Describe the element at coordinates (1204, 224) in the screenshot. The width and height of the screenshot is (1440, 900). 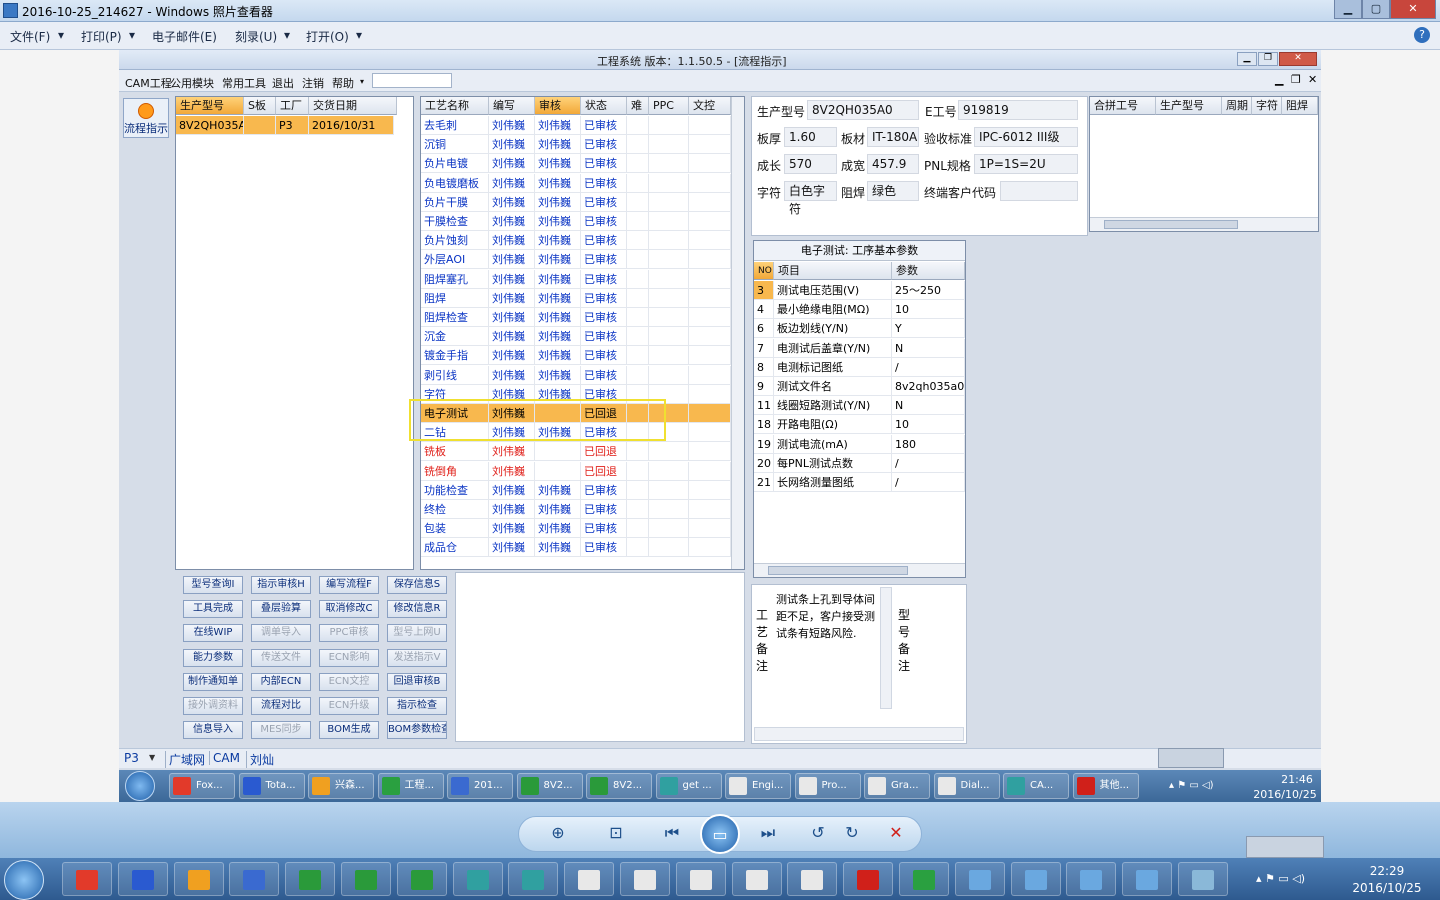
I see `merge-hscrollbar` at that location.